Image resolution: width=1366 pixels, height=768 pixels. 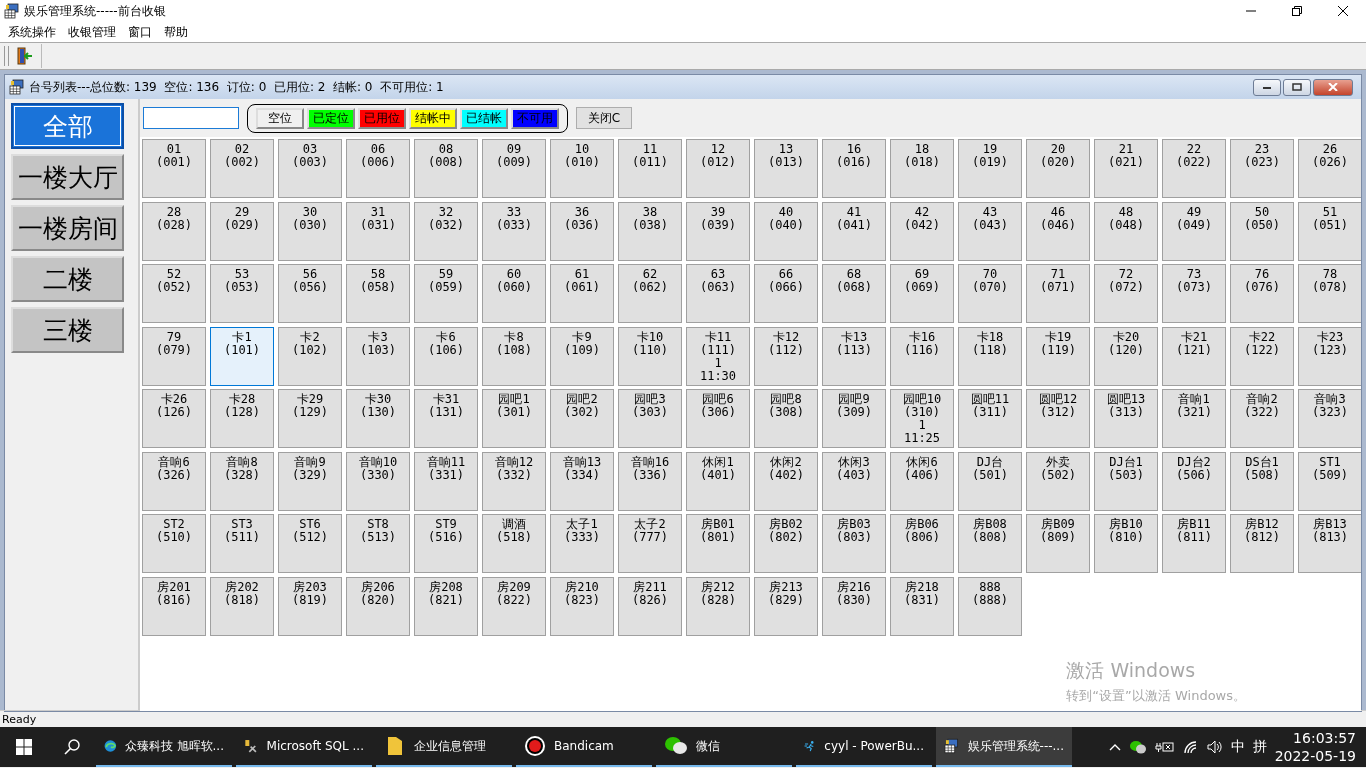 I want to click on category-button: 一楼大厅, so click(x=67, y=177).